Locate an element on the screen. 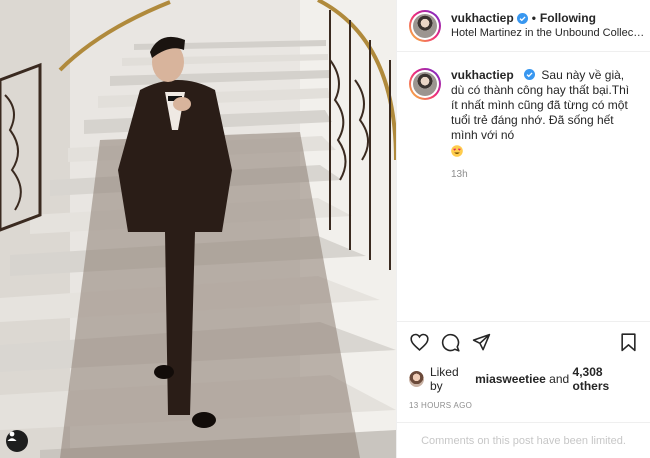 The height and width of the screenshot is (458, 650). bookmark-icon is located at coordinates (628, 341).